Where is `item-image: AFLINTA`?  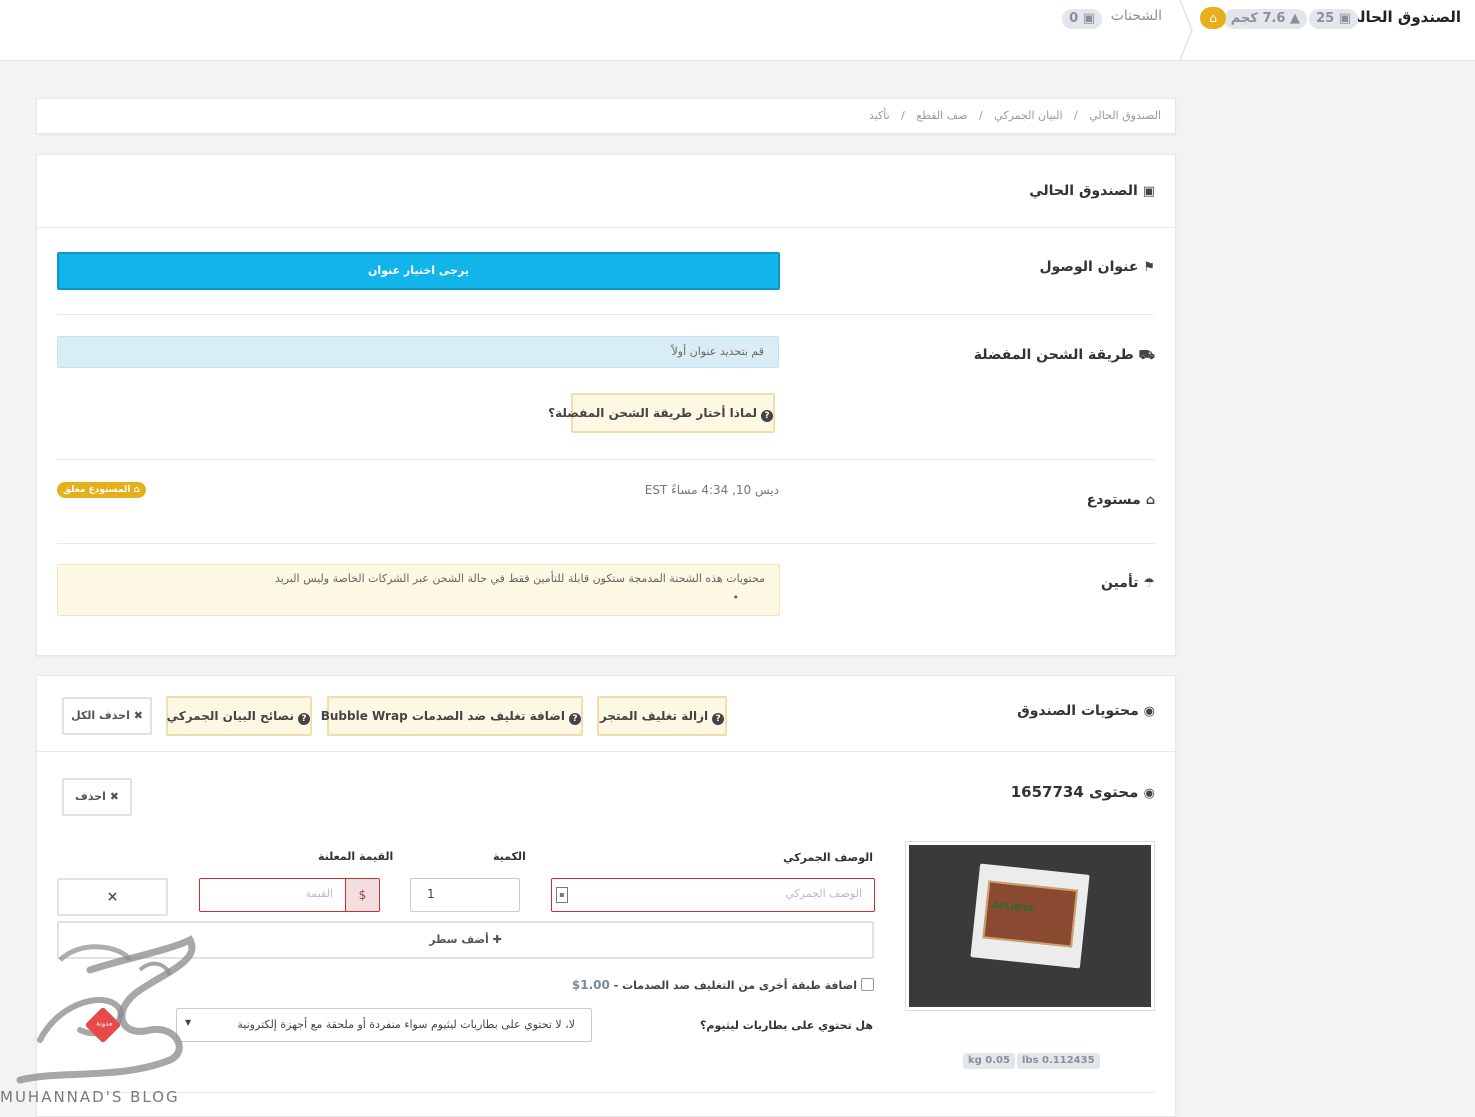 item-image: AFLINTA is located at coordinates (1030, 926).